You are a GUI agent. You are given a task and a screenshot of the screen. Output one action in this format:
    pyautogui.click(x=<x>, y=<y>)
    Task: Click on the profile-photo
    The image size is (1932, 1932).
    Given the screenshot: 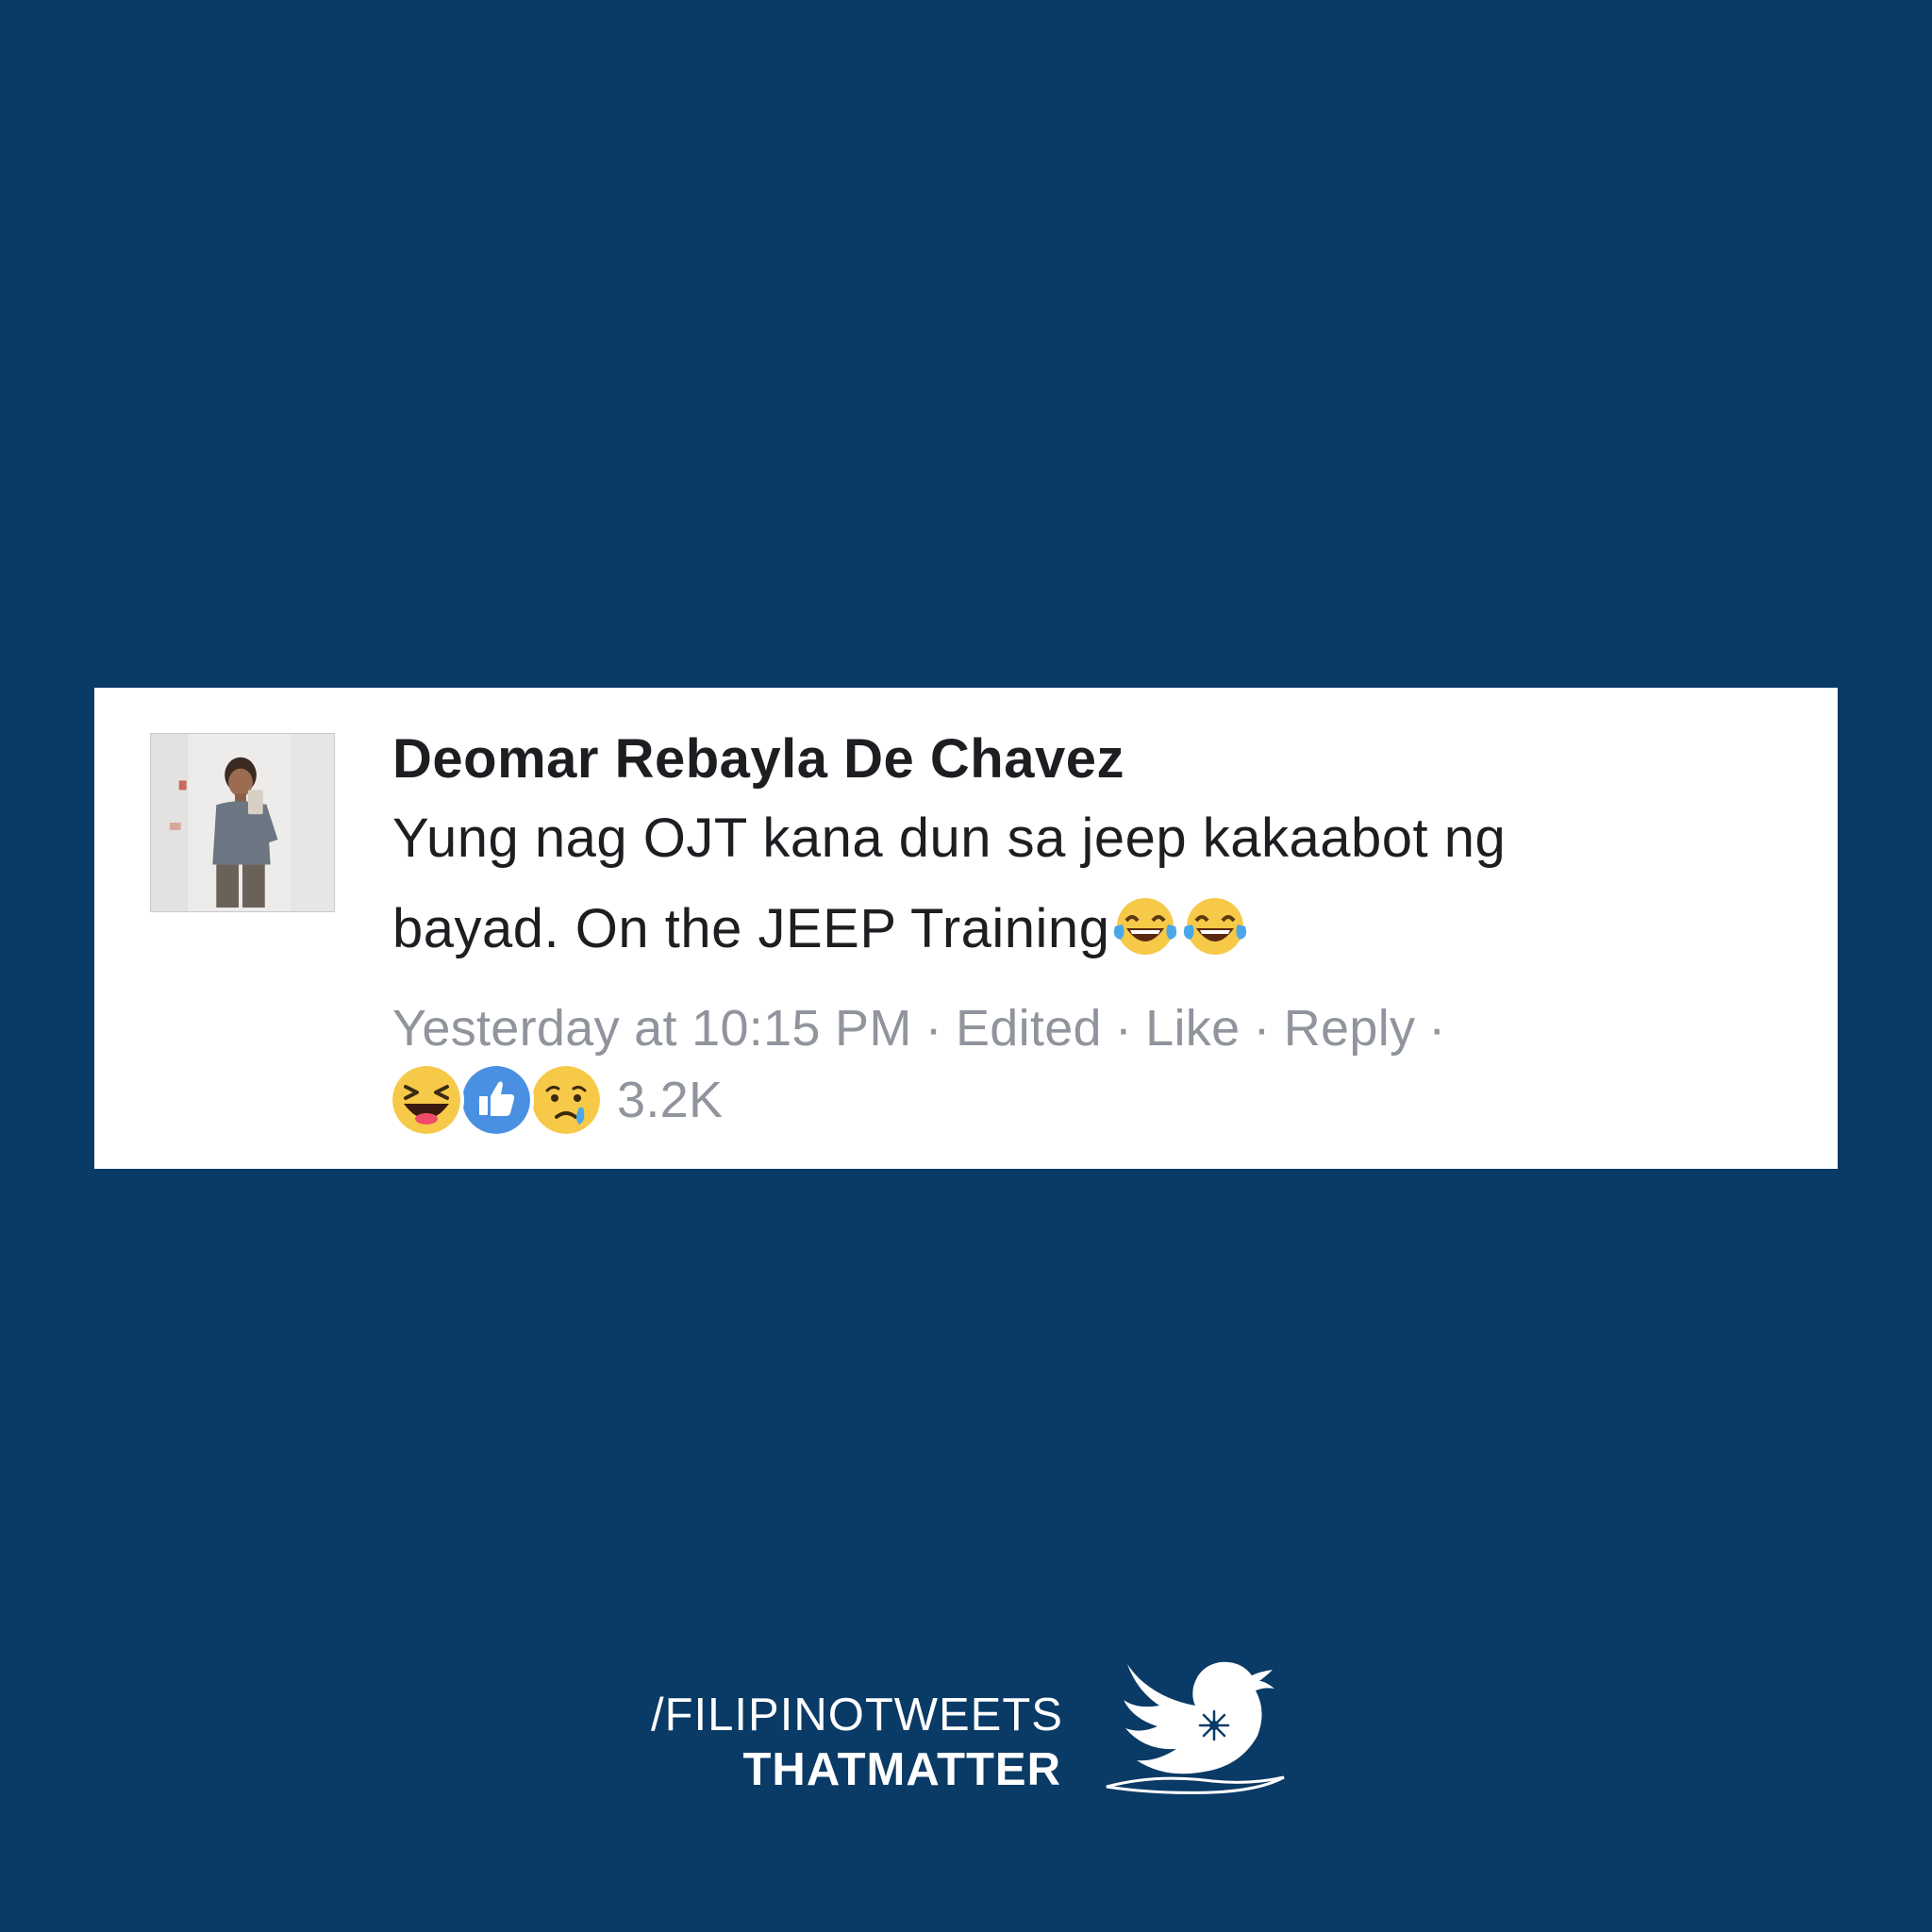 What is the action you would take?
    pyautogui.click(x=243, y=822)
    